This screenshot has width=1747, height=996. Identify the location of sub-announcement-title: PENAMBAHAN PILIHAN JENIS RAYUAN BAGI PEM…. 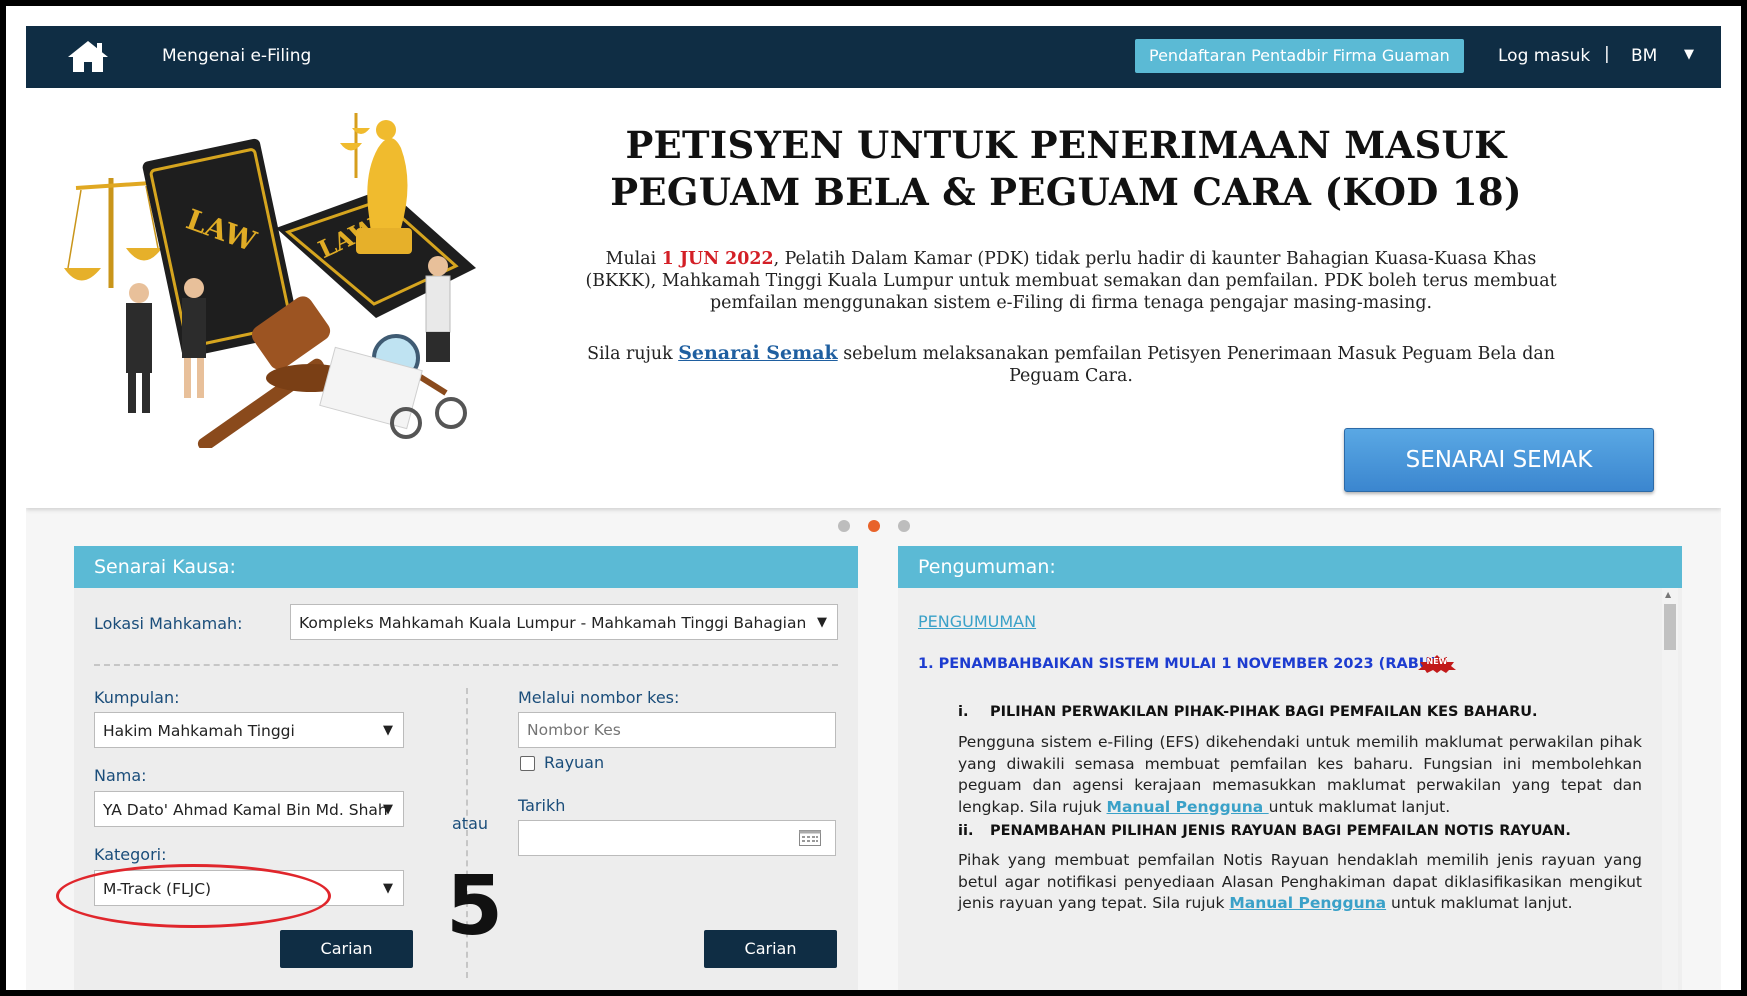
(1280, 831).